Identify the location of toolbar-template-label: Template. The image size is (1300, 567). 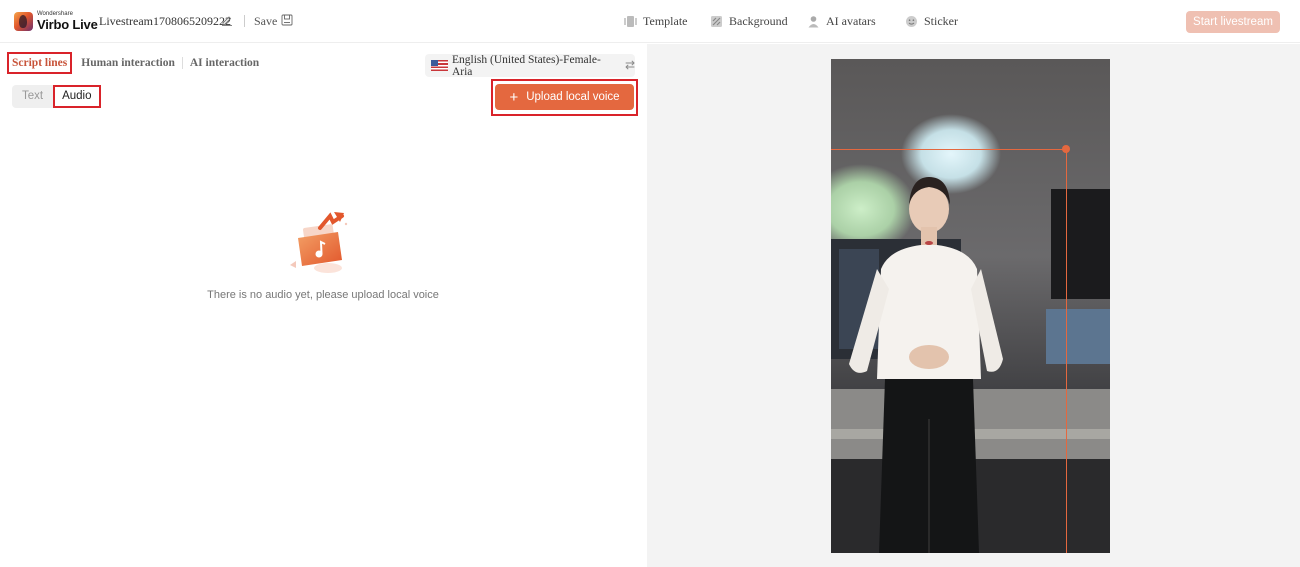
(665, 21).